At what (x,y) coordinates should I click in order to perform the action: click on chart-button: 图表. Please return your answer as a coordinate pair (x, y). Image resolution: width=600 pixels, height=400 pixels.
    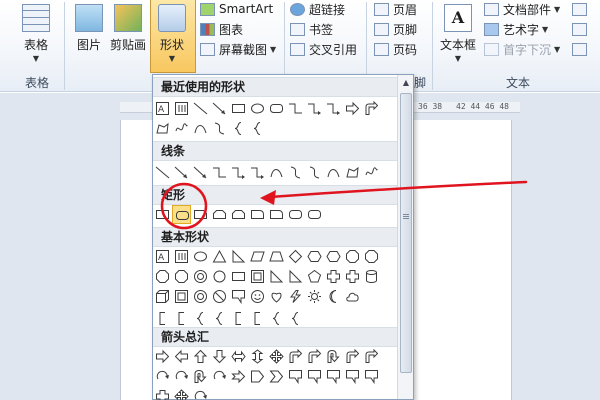
    Looking at the image, I should click on (221, 29).